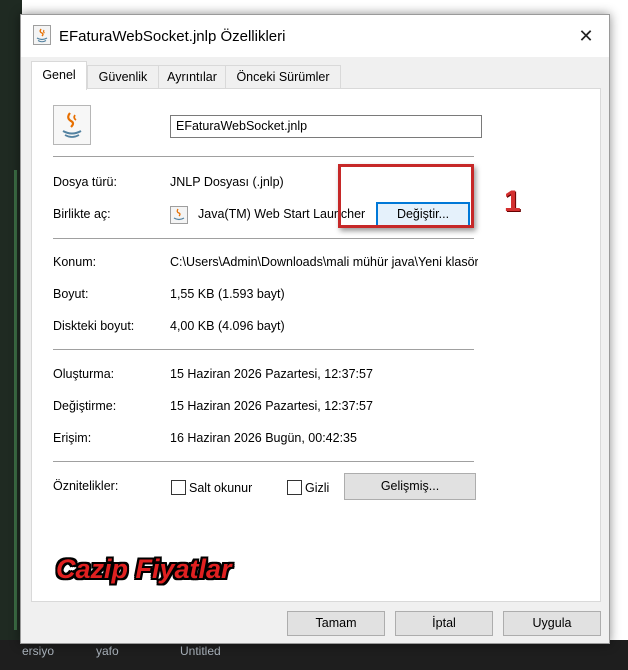 This screenshot has width=628, height=670. What do you see at coordinates (406, 196) in the screenshot?
I see `highlight-box` at bounding box center [406, 196].